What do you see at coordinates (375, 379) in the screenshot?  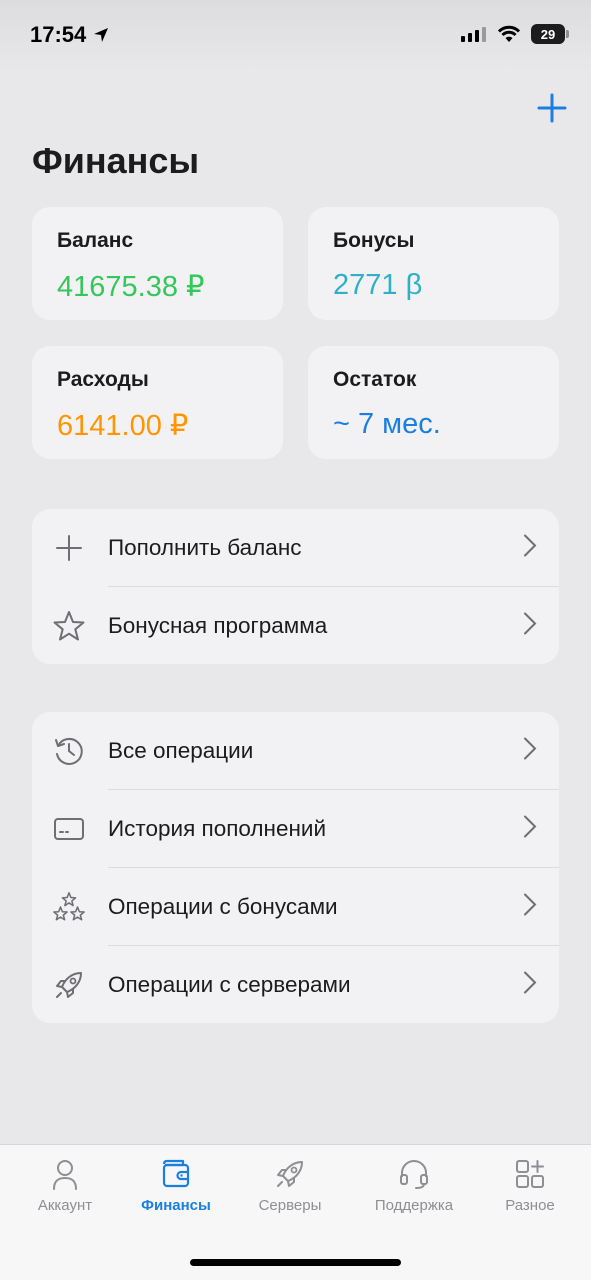 I see `remaining-label: Остаток` at bounding box center [375, 379].